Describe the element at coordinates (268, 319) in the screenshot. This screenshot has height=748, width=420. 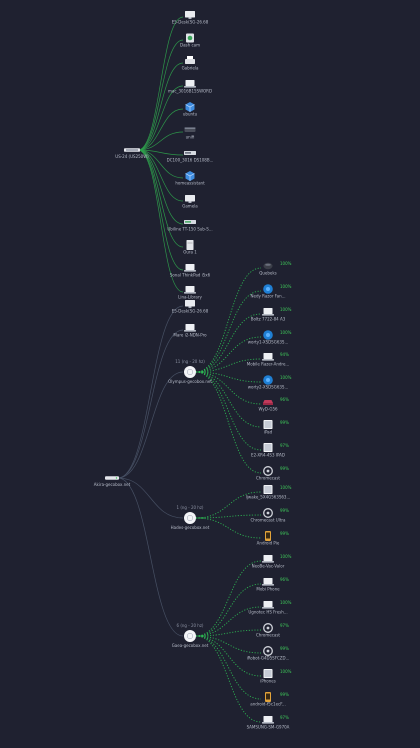
I see `client-label: Boltz 7722-84 A3` at that location.